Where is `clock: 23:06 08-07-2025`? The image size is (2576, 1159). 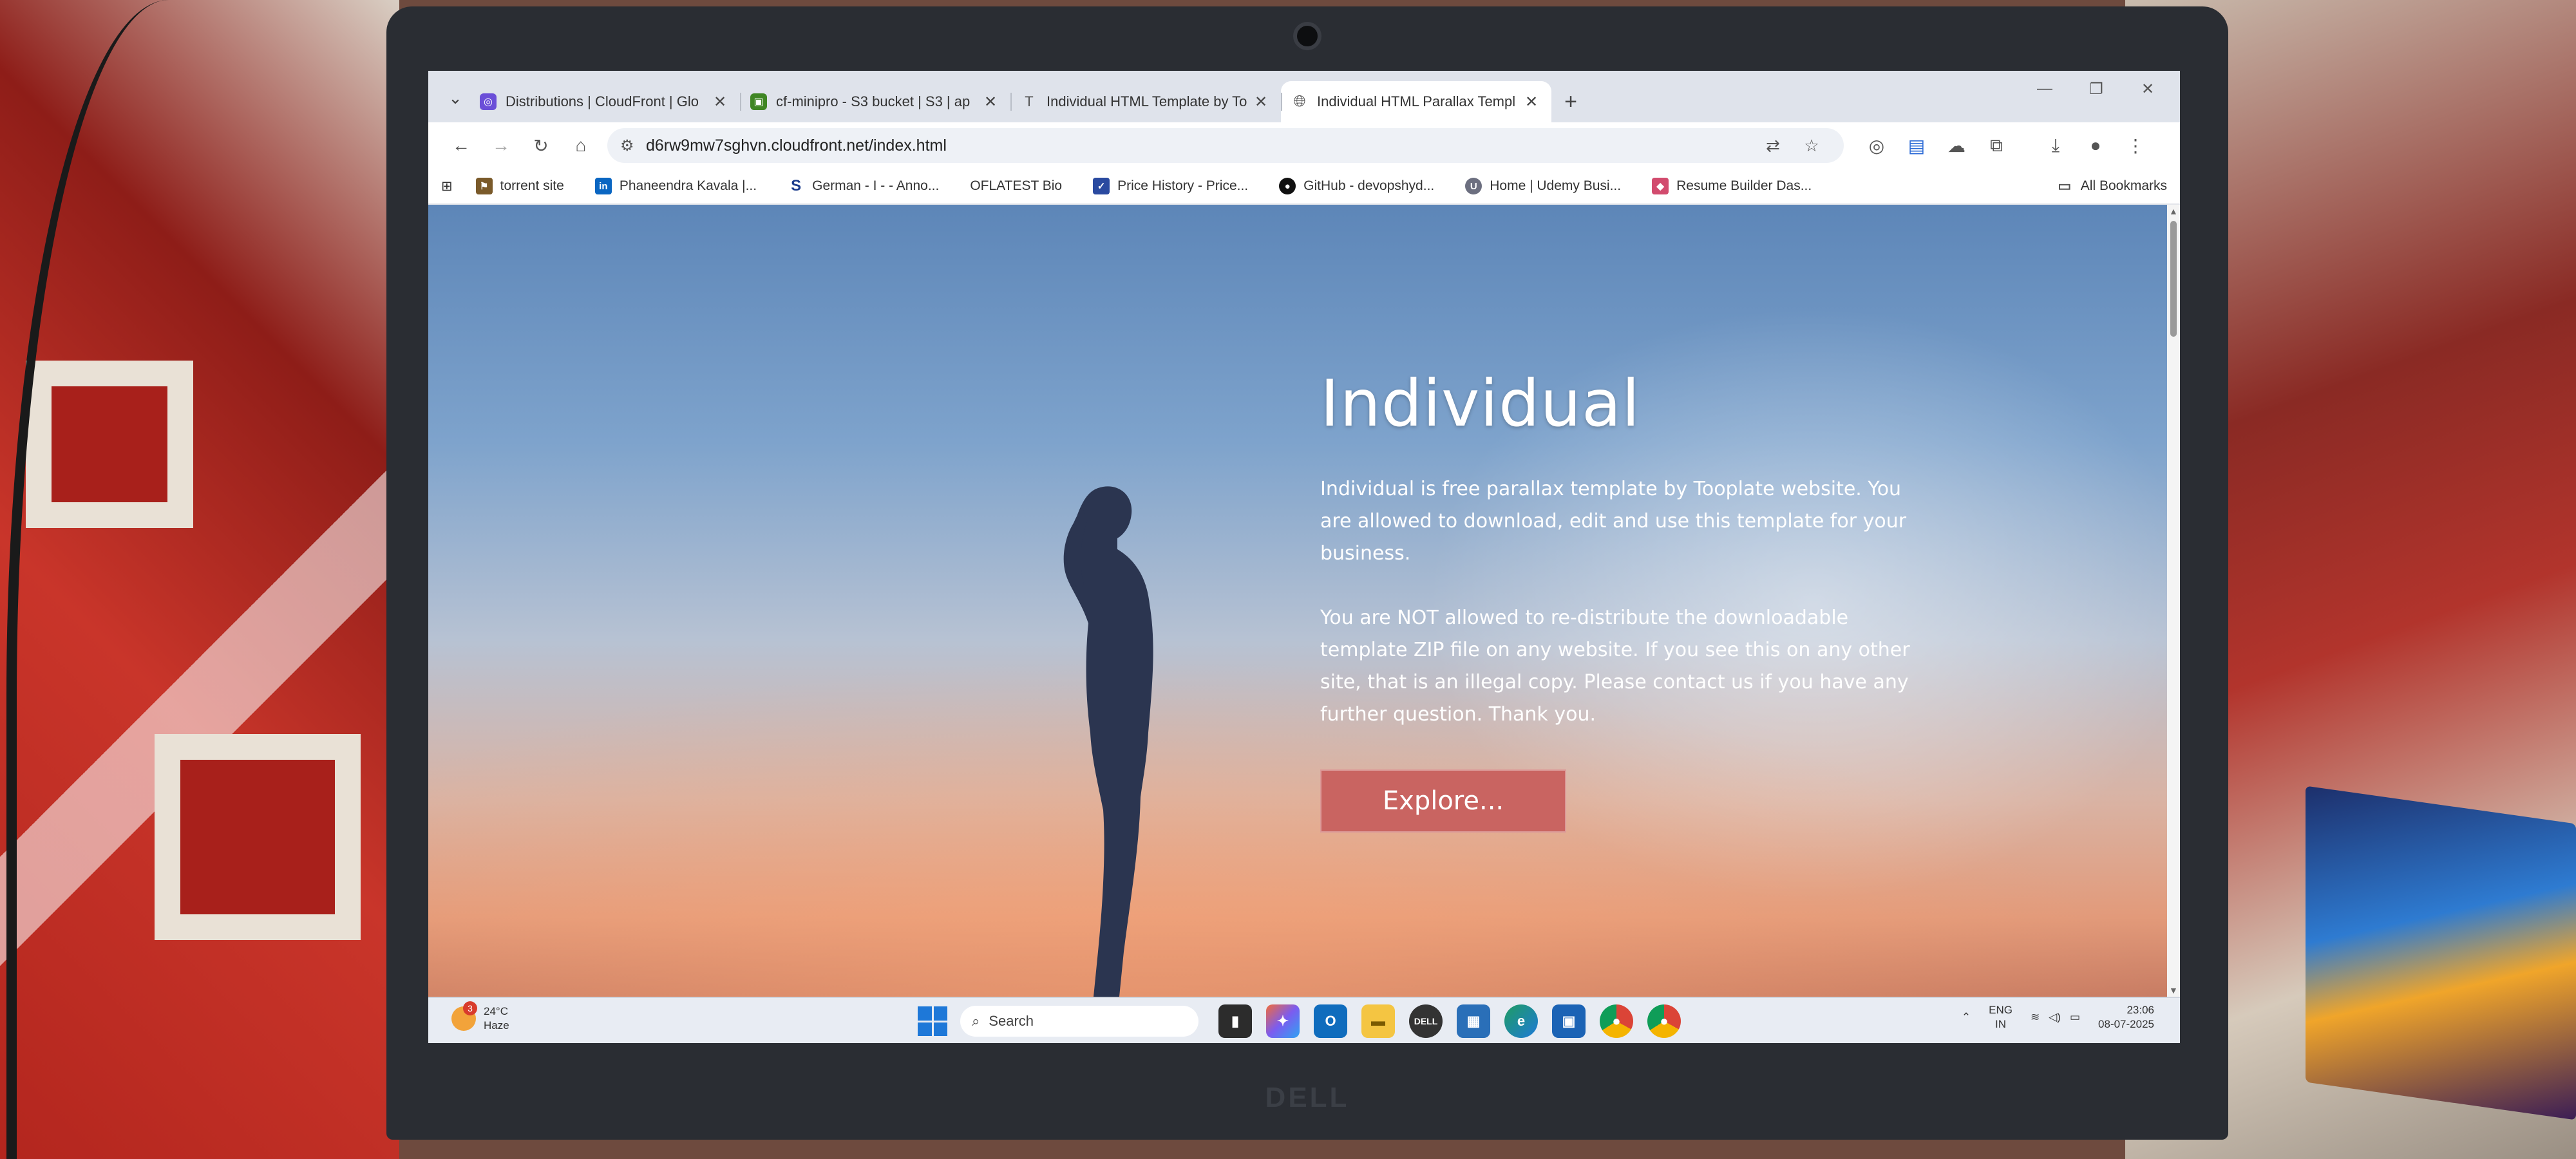
clock: 23:06 08-07-2025 is located at coordinates (2126, 1017).